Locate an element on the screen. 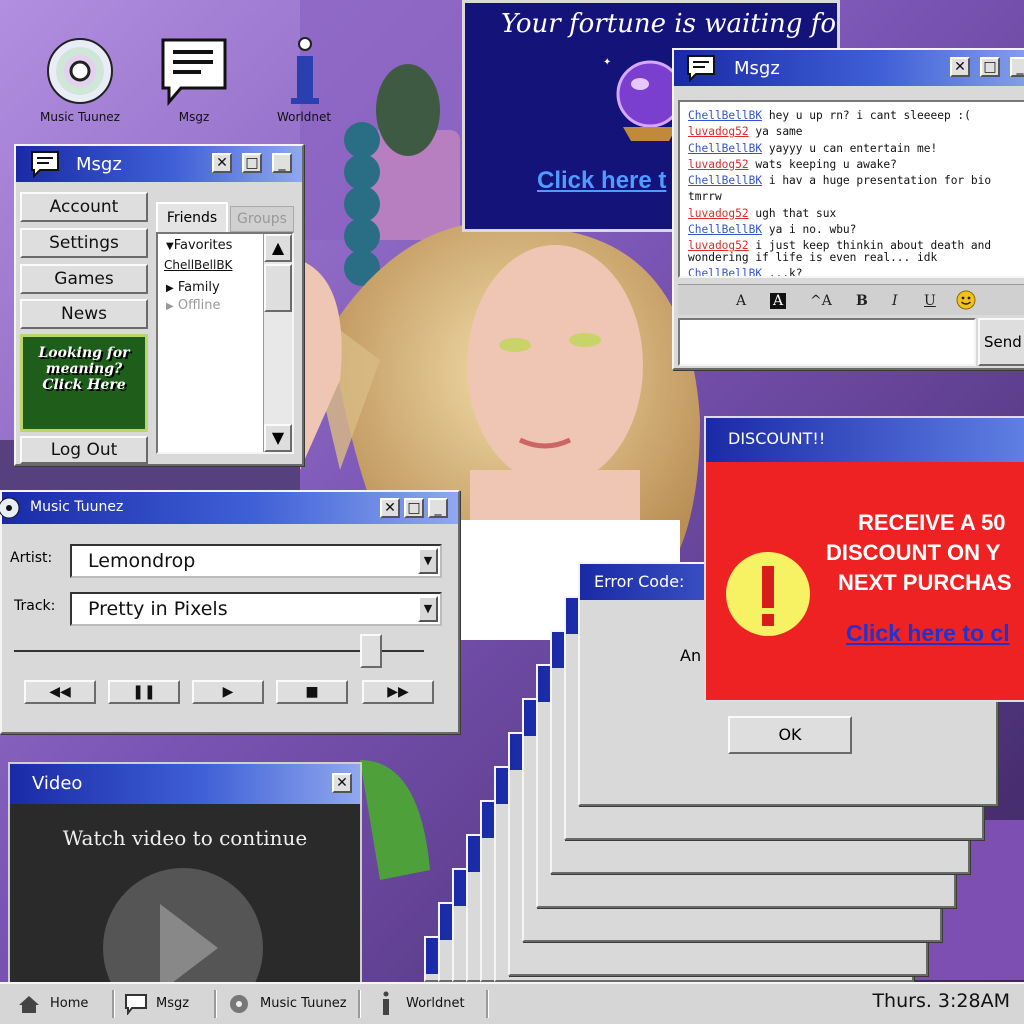  taskbar-music-tuunez: Music Tuunez is located at coordinates (292, 1004).